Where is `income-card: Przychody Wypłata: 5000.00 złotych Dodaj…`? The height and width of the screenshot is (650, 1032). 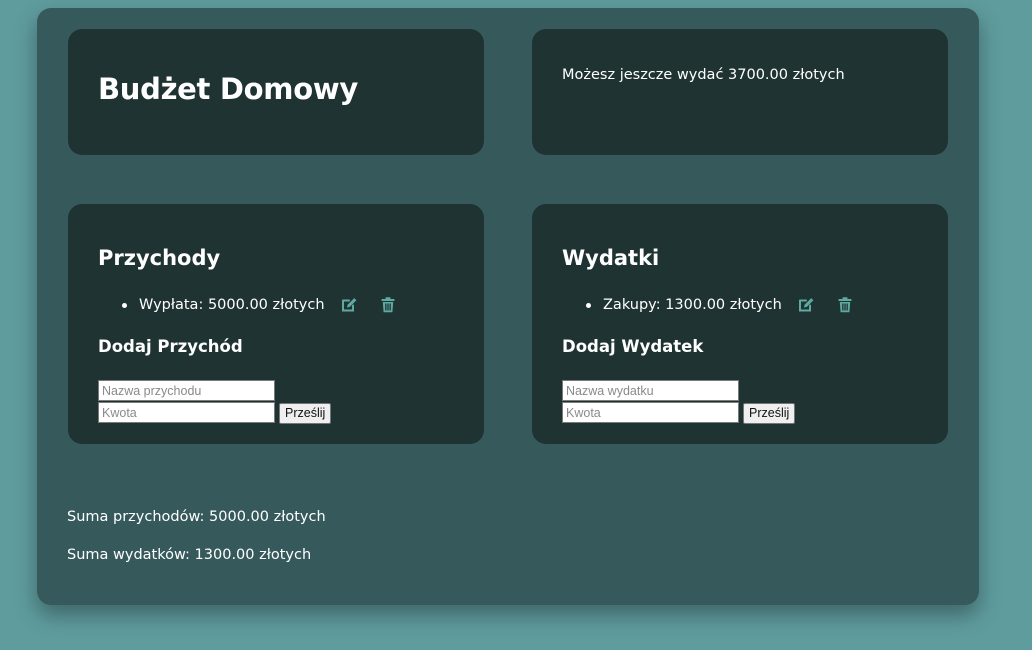 income-card: Przychody Wypłata: 5000.00 złotych Dodaj… is located at coordinates (276, 324).